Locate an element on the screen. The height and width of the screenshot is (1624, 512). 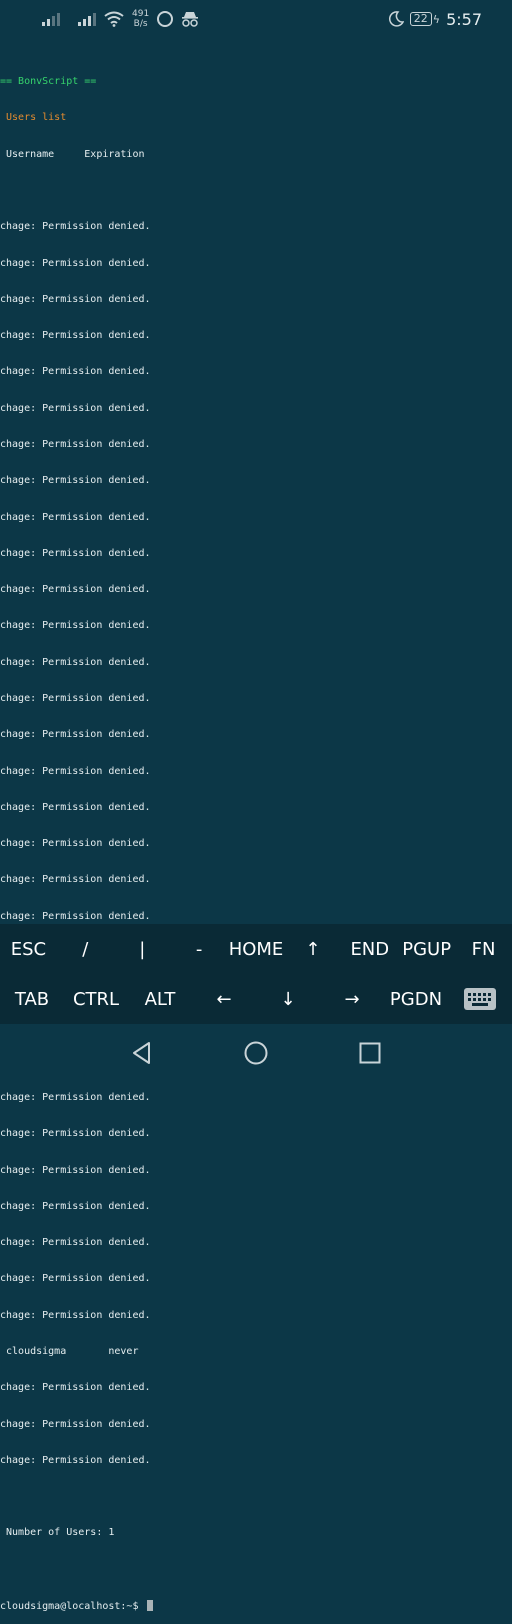
status-bar: 491 B/s 22 ϟ 5:57 is located at coordinates (256, 19).